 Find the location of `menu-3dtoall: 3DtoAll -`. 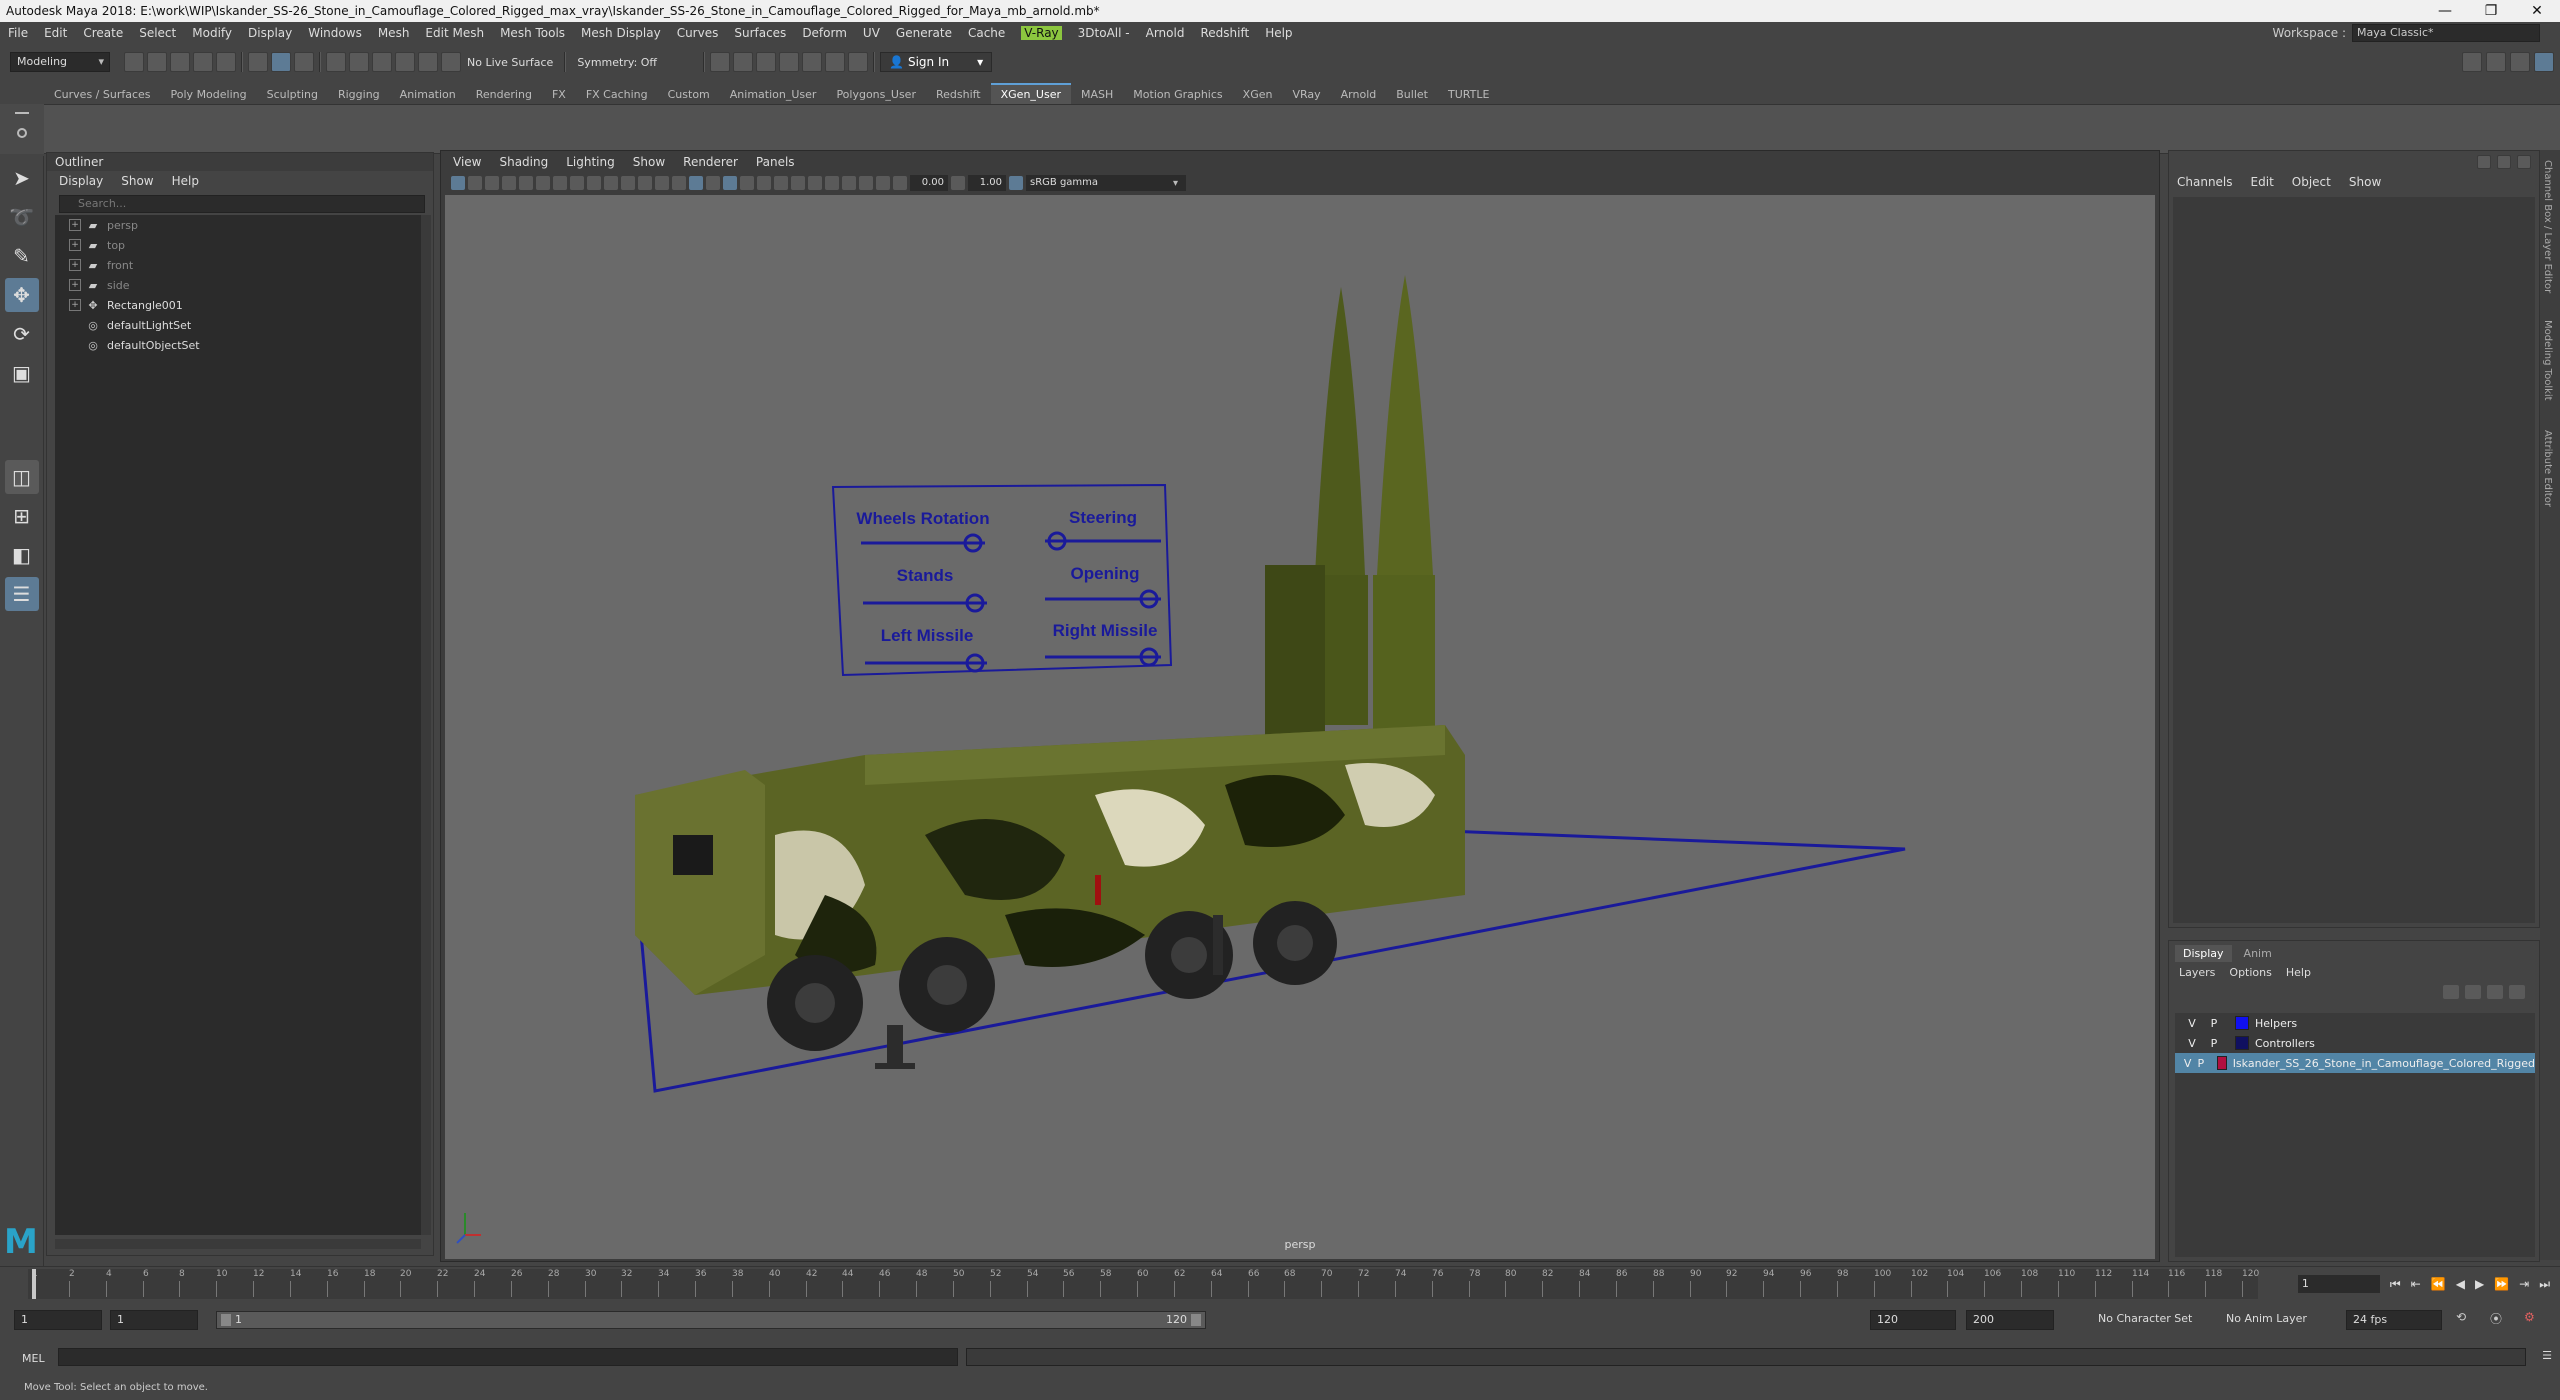

menu-3dtoall: 3DtoAll - is located at coordinates (1104, 33).